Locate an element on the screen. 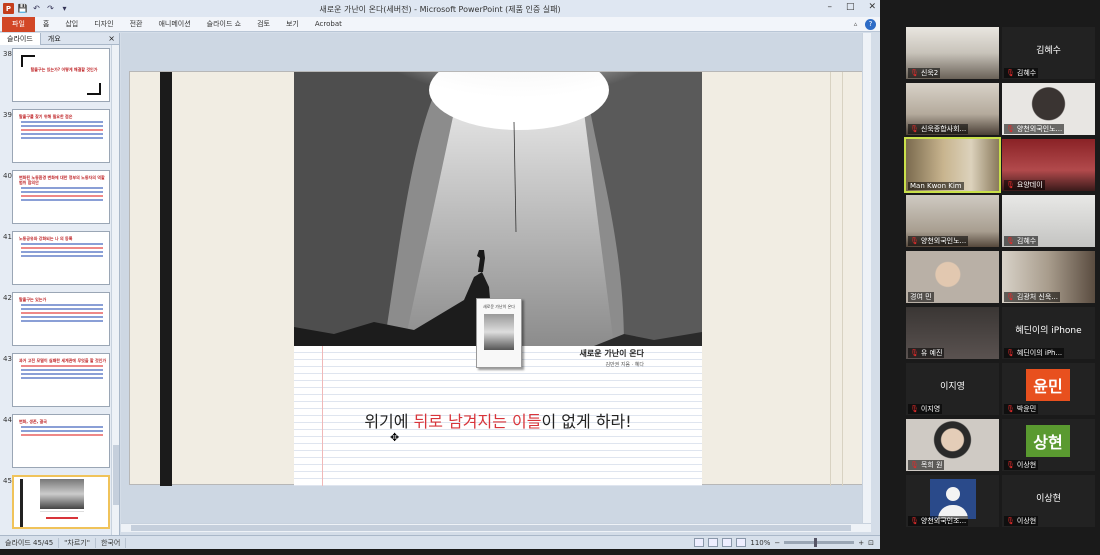 The width and height of the screenshot is (1100, 555). slide-left-black-bar is located at coordinates (166, 279).